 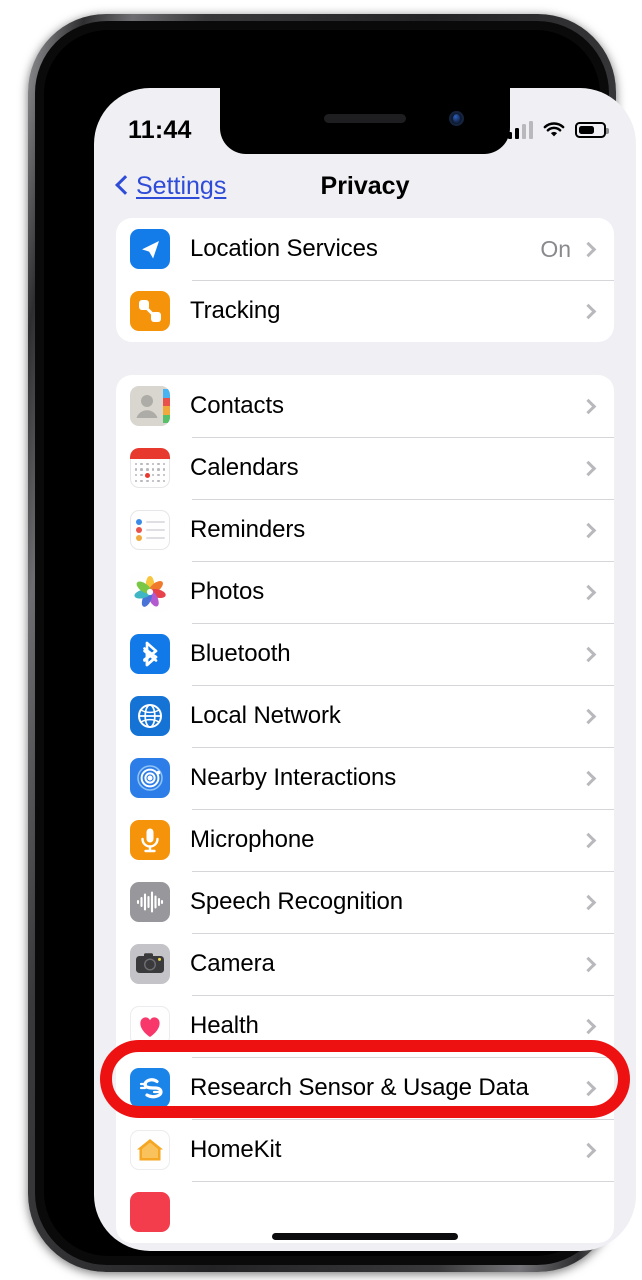 I want to click on calendar-icon, so click(x=150, y=468).